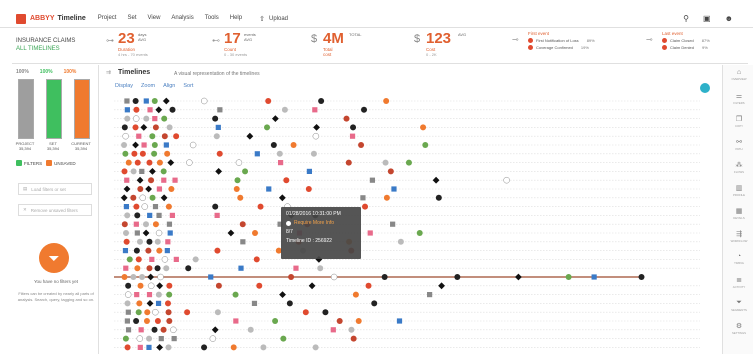 The width and height of the screenshot is (753, 354). Describe the element at coordinates (739, 282) in the screenshot. I see `rail-item-activity: ≣ ACTIVITY` at that location.